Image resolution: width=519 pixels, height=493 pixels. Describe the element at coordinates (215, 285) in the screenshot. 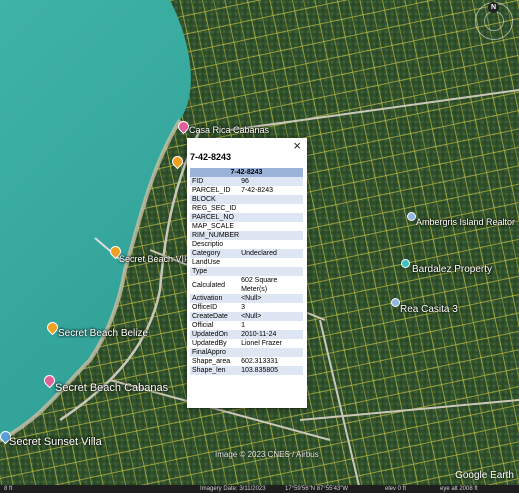

I see `attribute-name: Calculated` at that location.